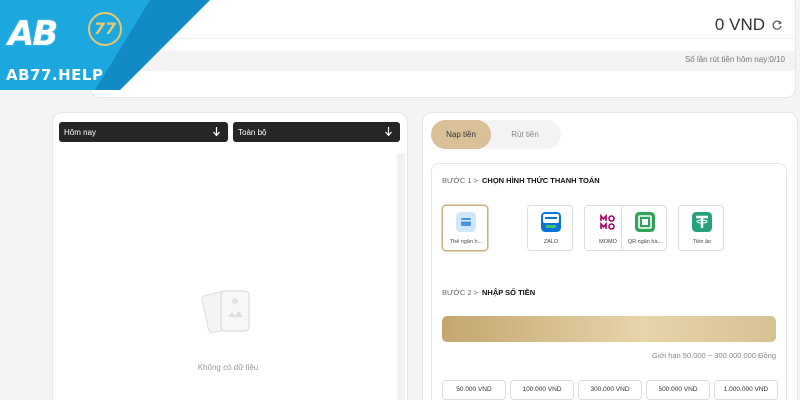 This screenshot has width=800, height=400. I want to click on transaction-tabs: Nạp tiền Rút tiền, so click(496, 134).